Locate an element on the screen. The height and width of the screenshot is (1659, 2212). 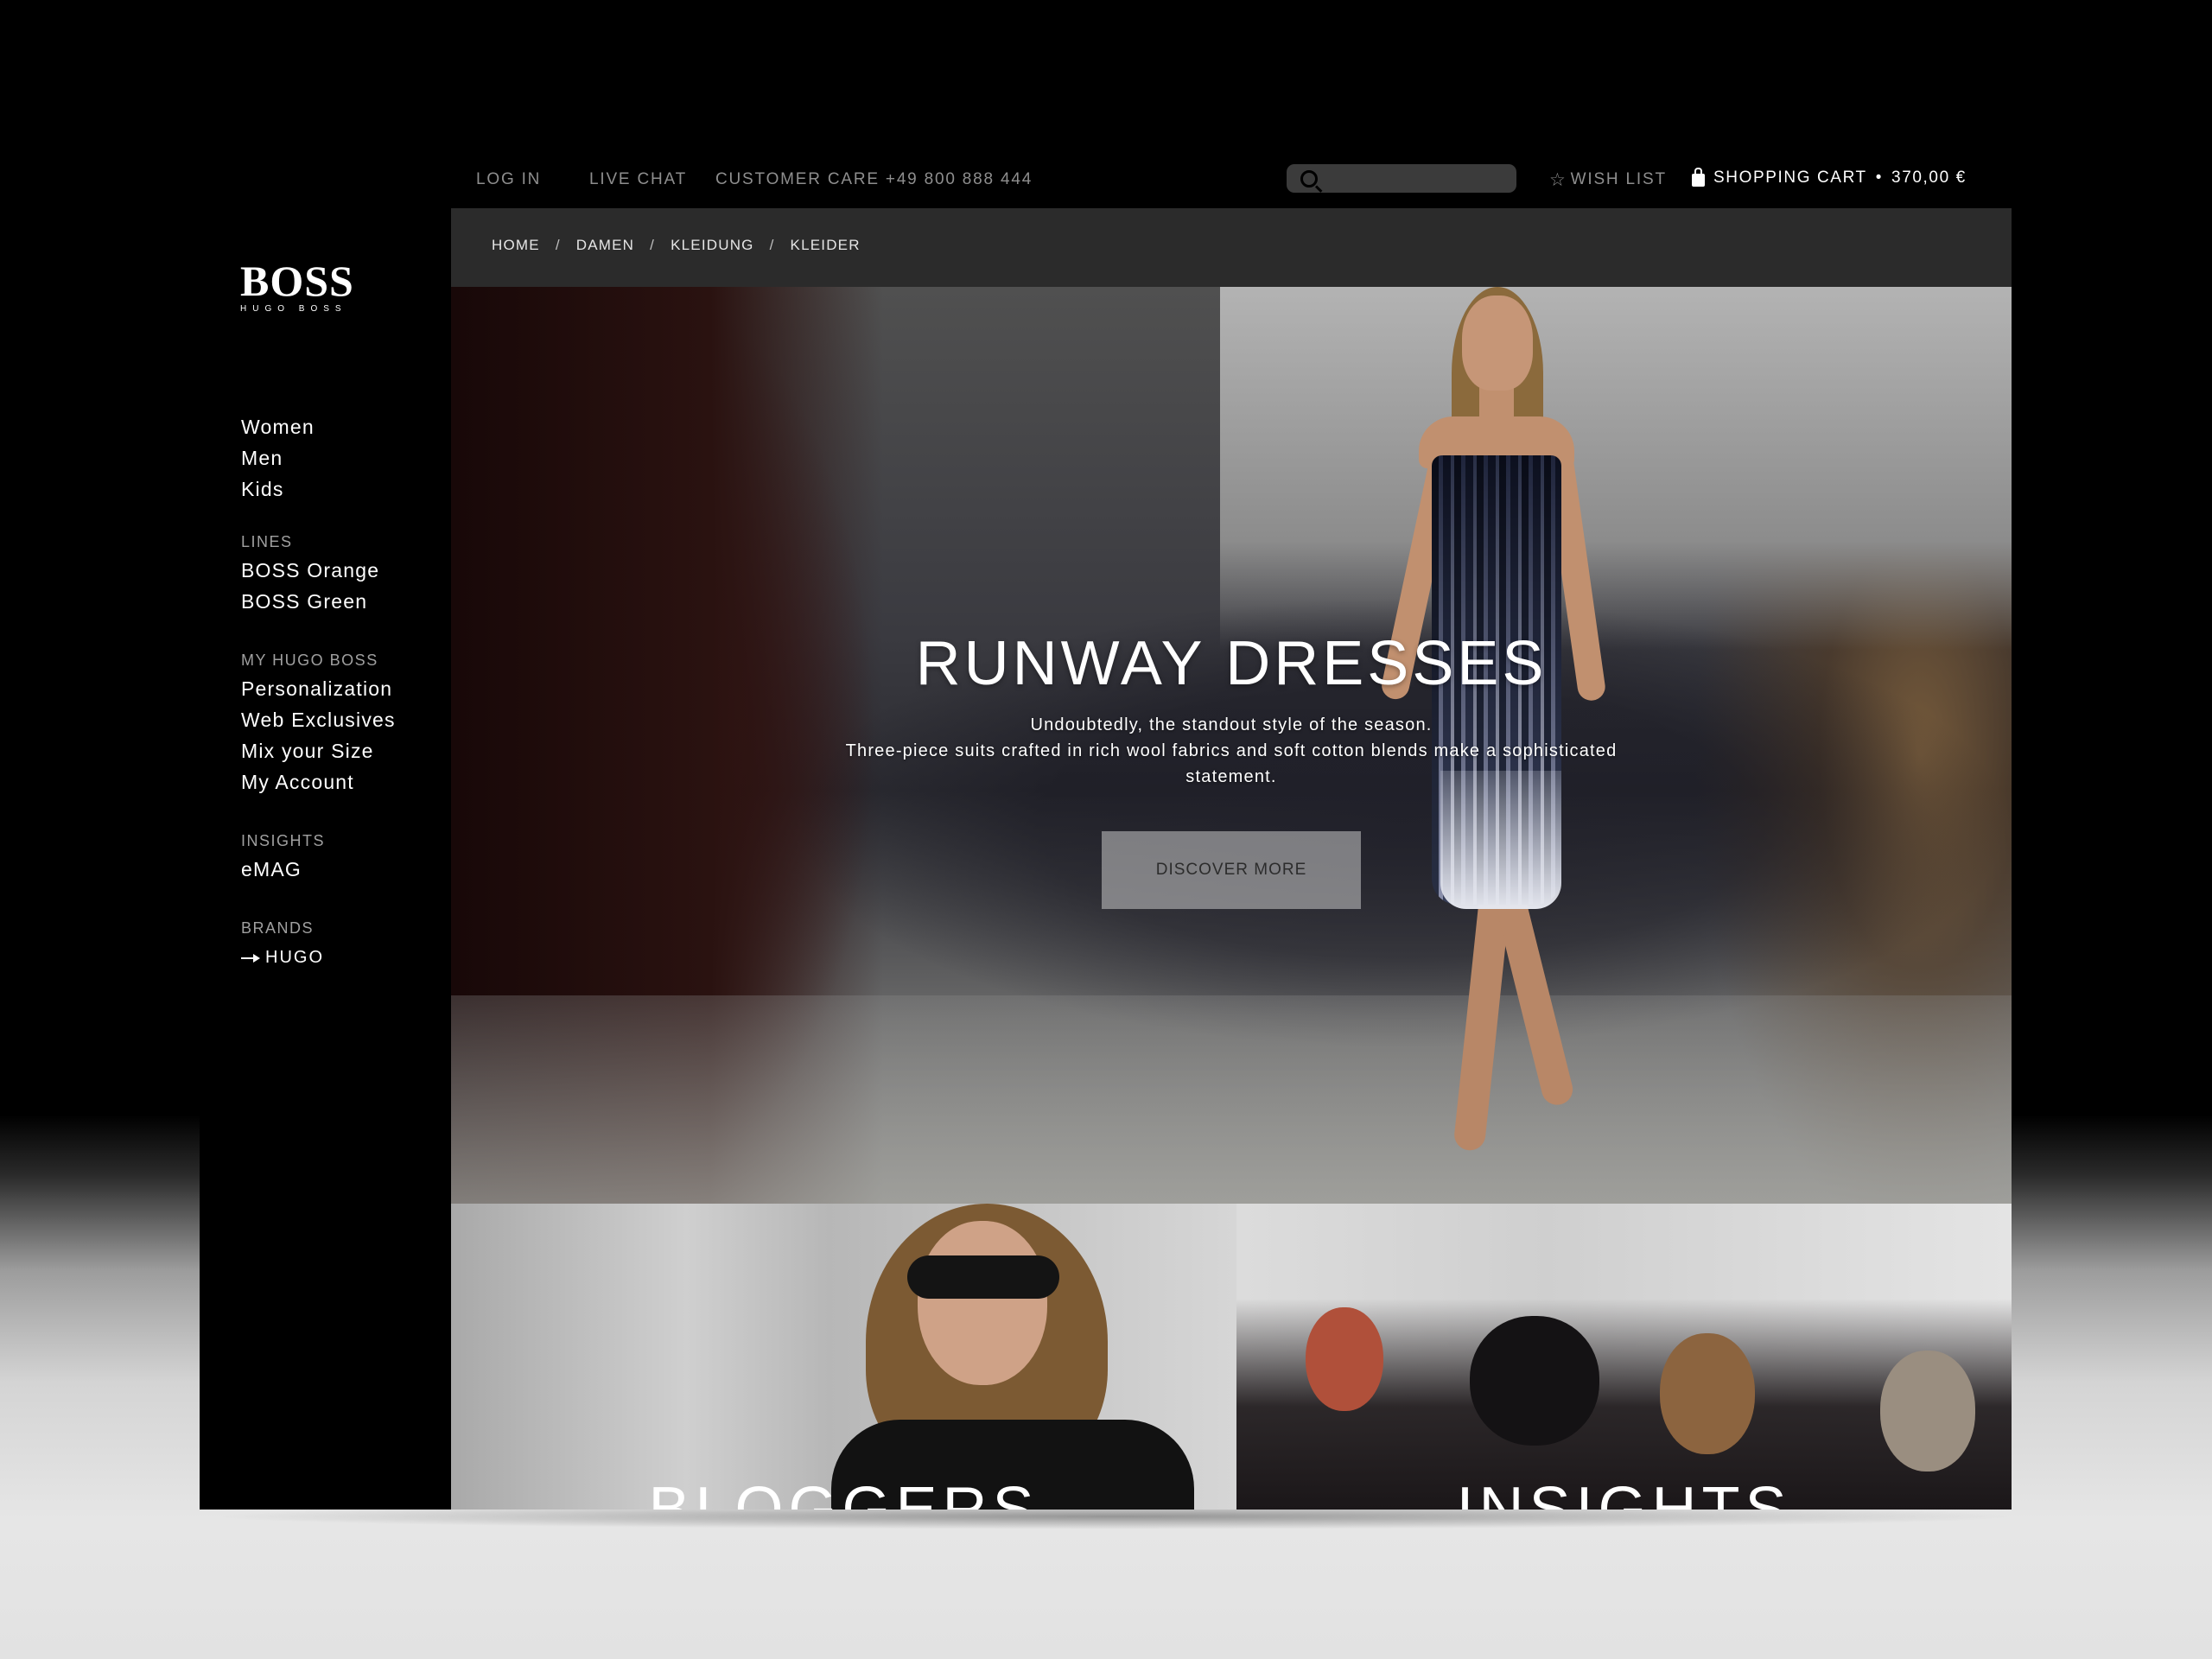
wish-list-label: WISH LIST is located at coordinates (1618, 179).